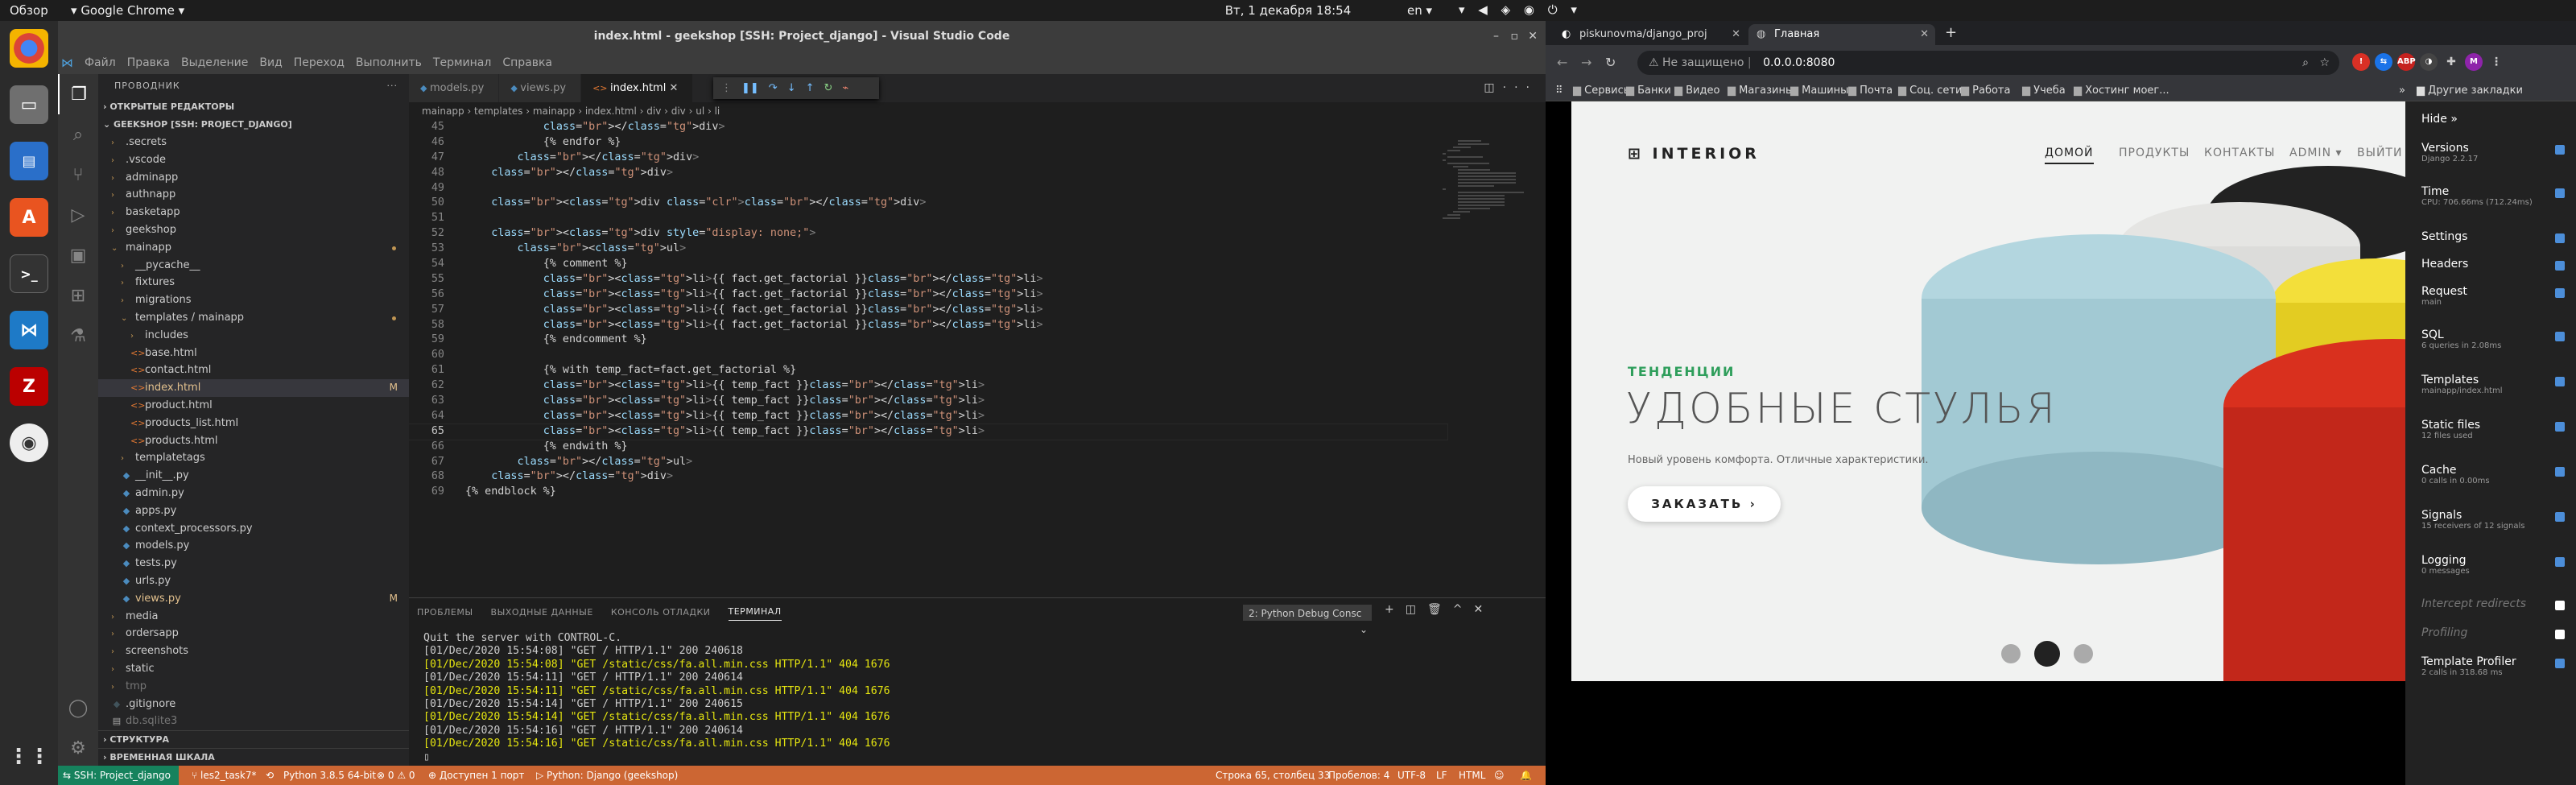  Describe the element at coordinates (253, 266) in the screenshot. I see `tree-item: › __pycache__` at that location.